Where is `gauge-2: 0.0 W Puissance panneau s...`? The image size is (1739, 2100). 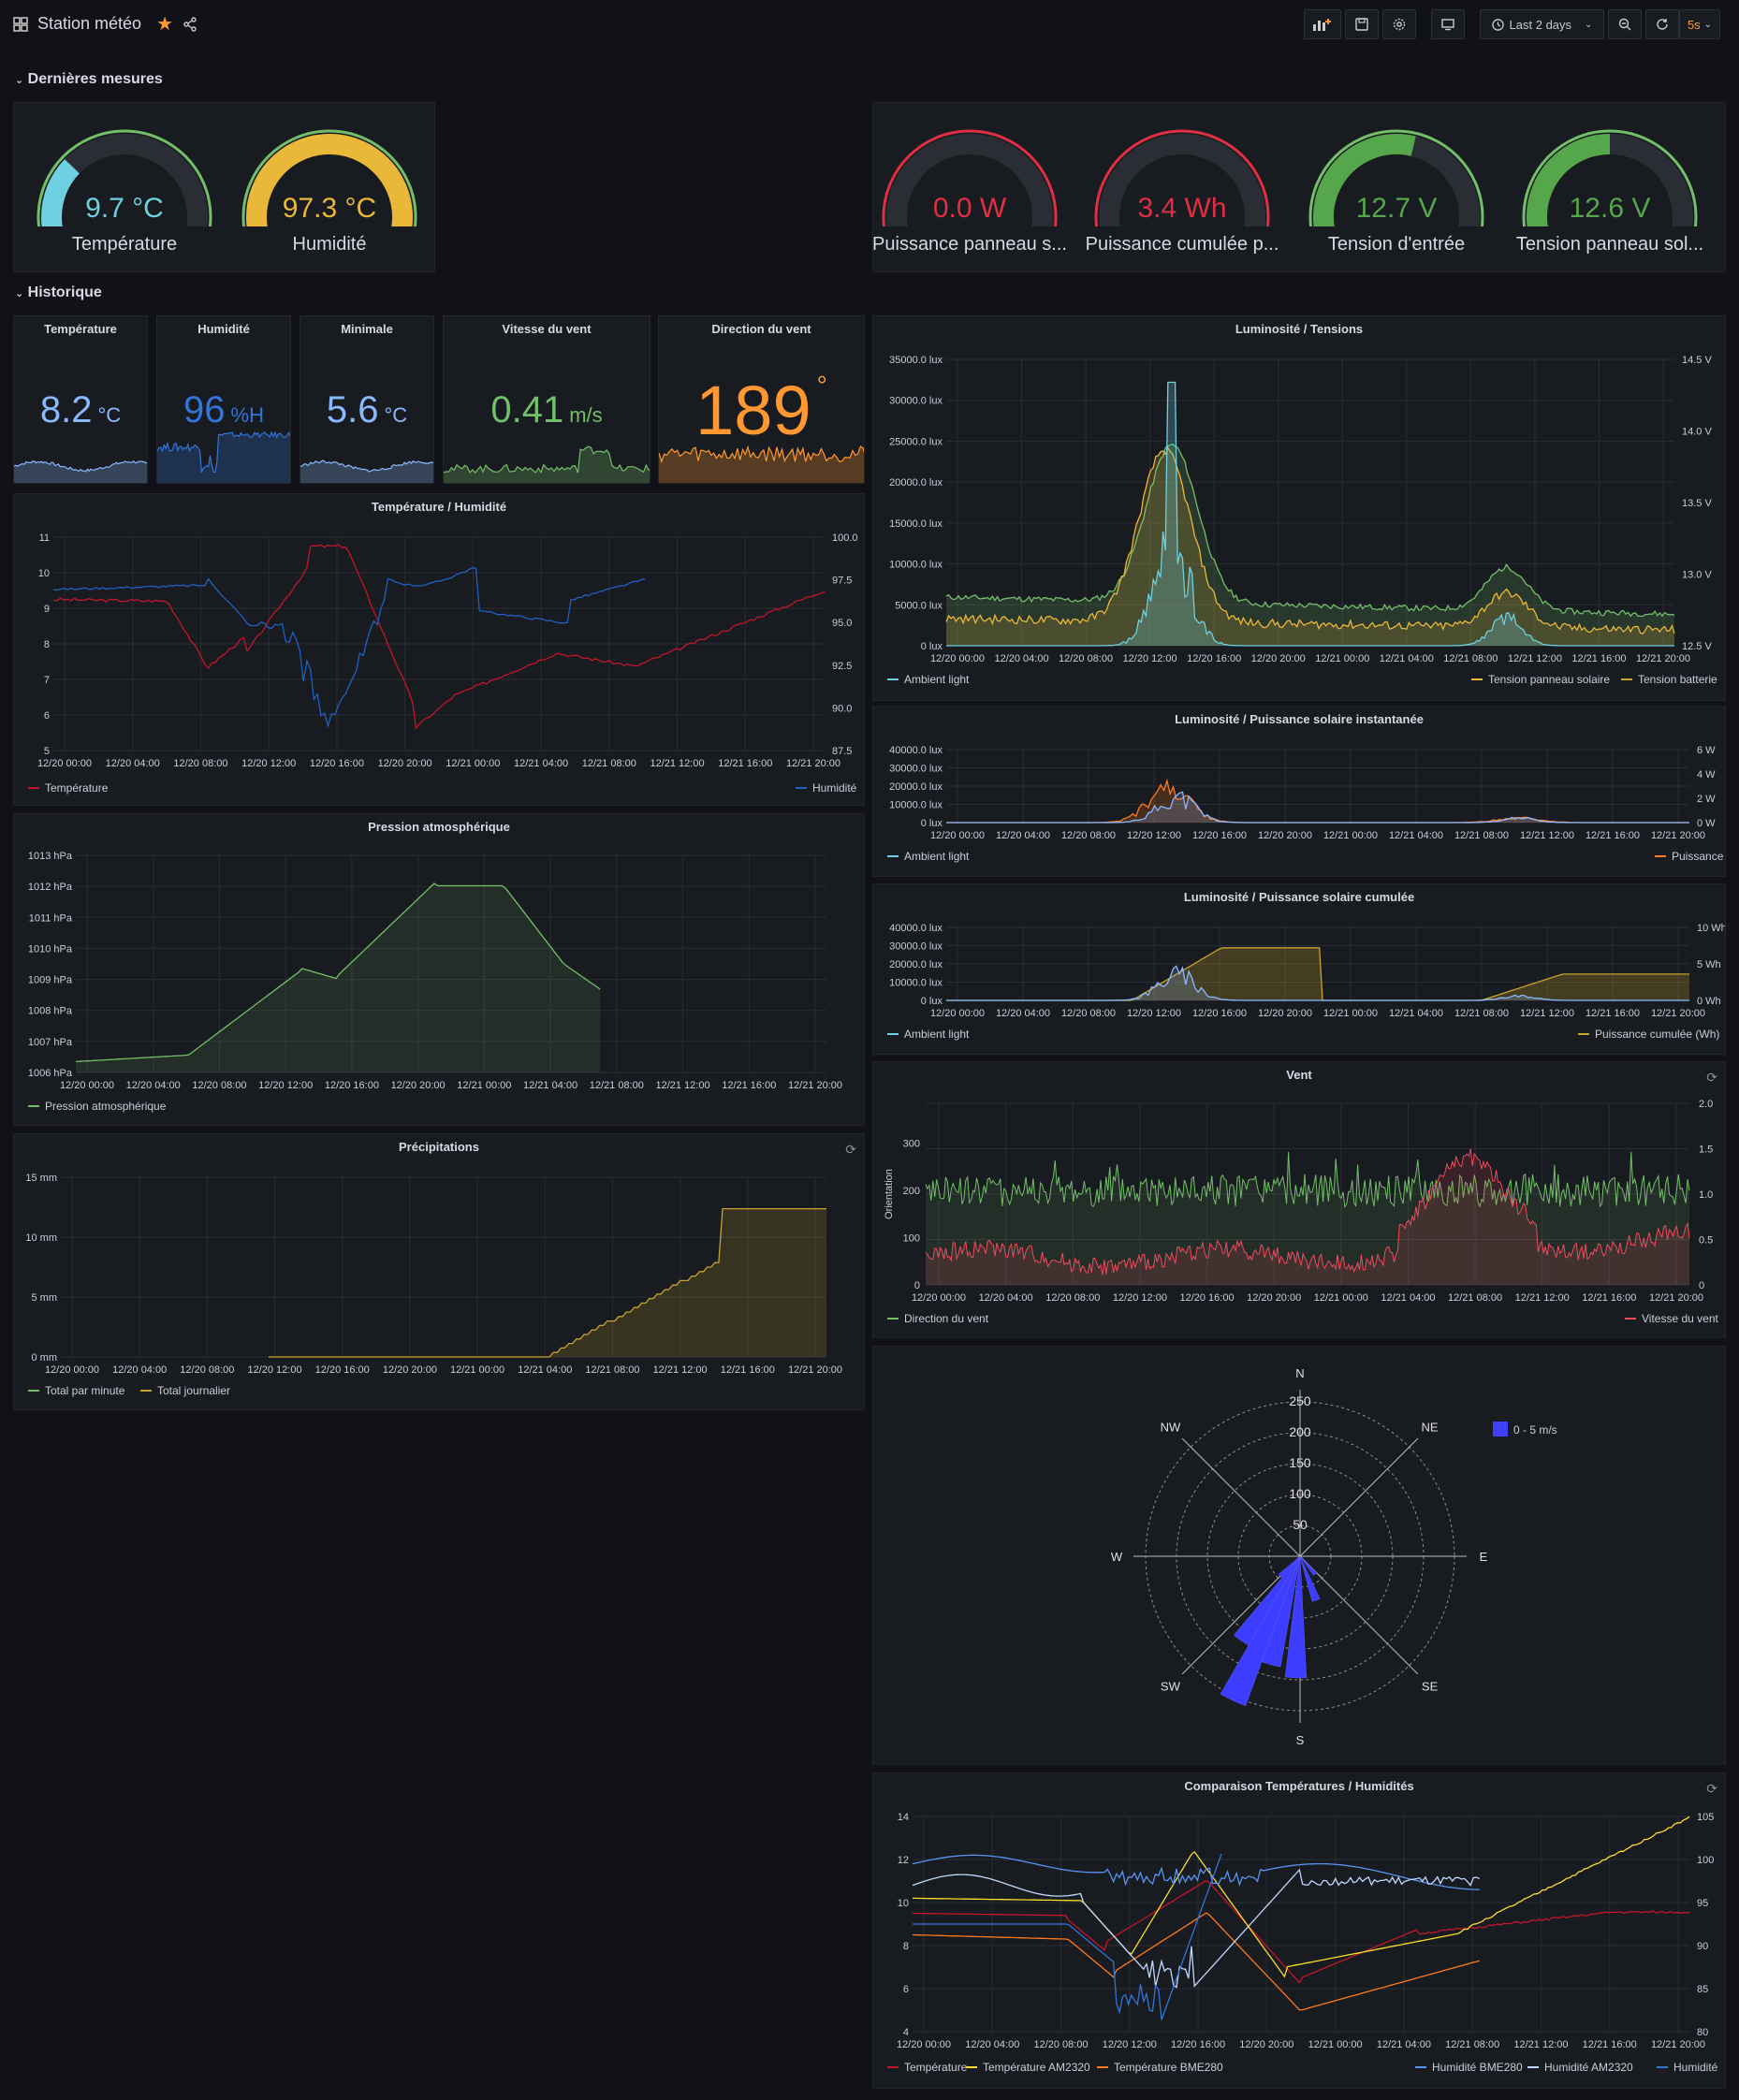 gauge-2: 0.0 W Puissance panneau s... is located at coordinates (969, 189).